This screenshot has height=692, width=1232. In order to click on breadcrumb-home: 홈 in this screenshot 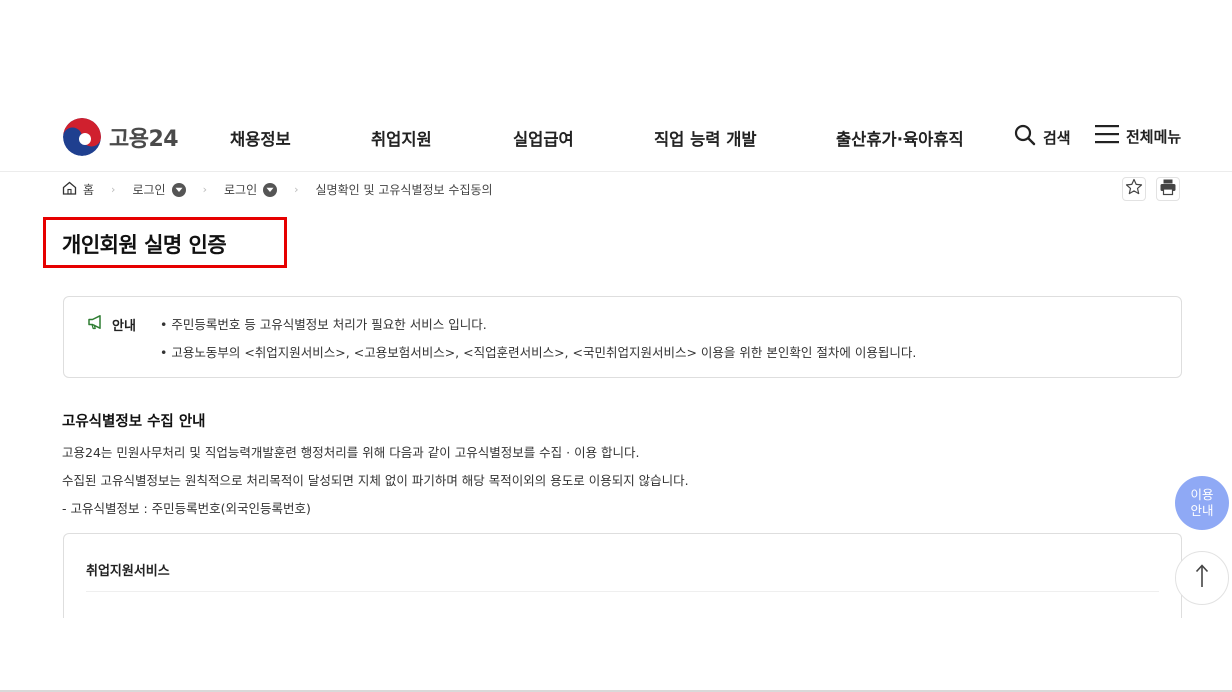, I will do `click(78, 189)`.